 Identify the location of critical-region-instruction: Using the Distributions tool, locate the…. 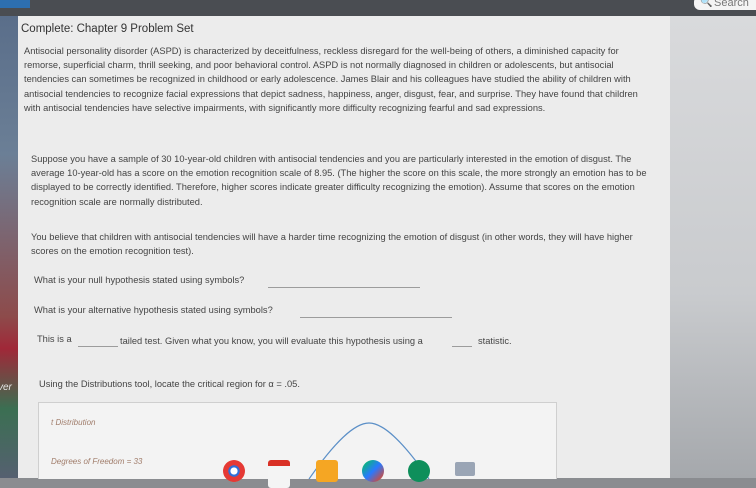
(169, 384).